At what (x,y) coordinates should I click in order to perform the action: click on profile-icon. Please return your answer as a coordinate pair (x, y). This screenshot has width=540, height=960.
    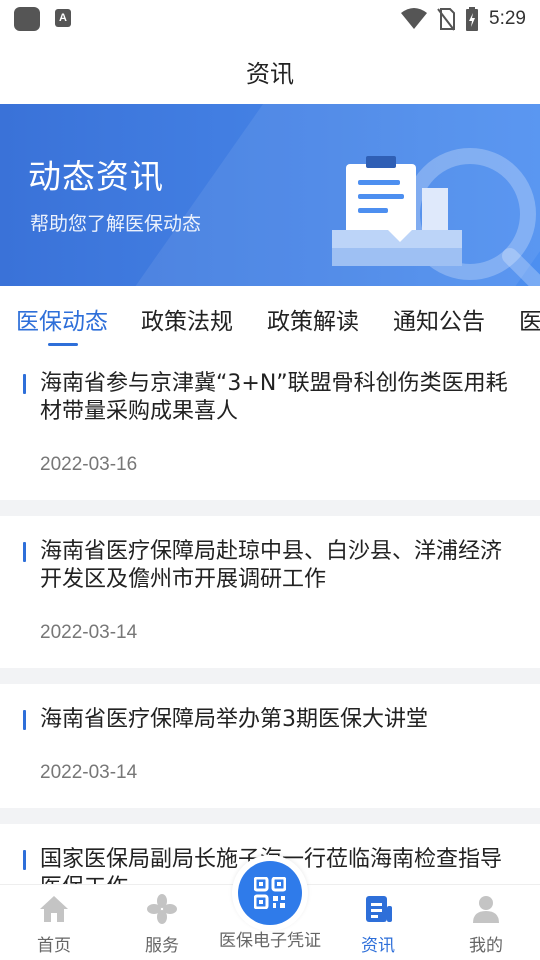
    Looking at the image, I should click on (486, 909).